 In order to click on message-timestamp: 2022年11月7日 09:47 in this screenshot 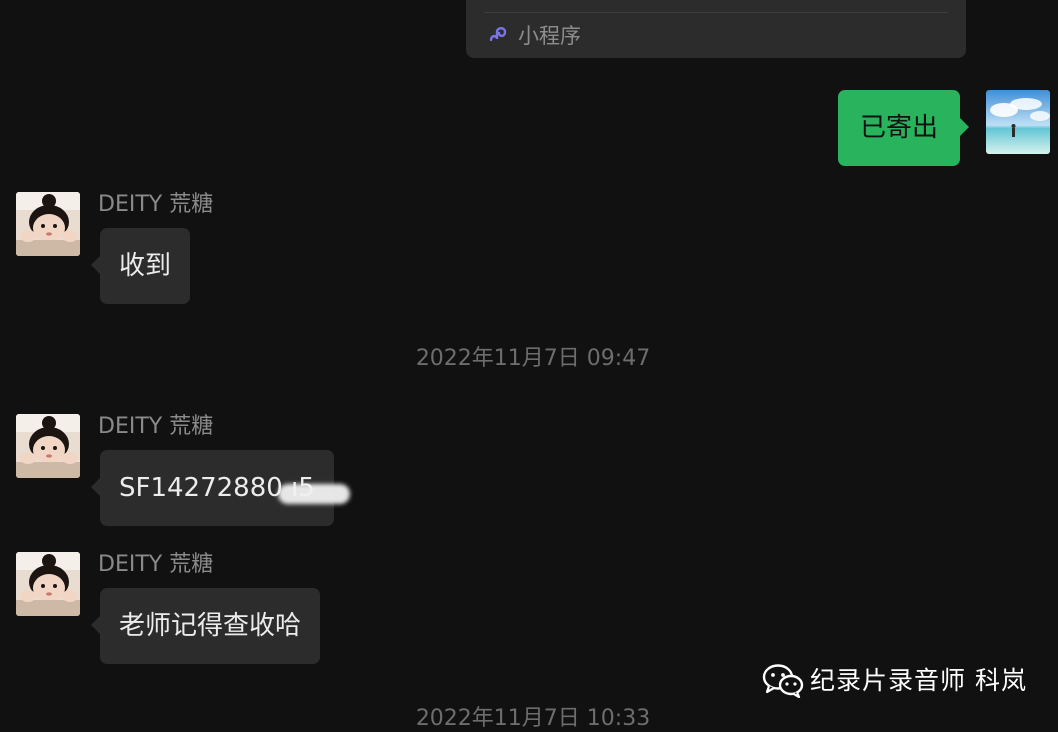, I will do `click(533, 358)`.